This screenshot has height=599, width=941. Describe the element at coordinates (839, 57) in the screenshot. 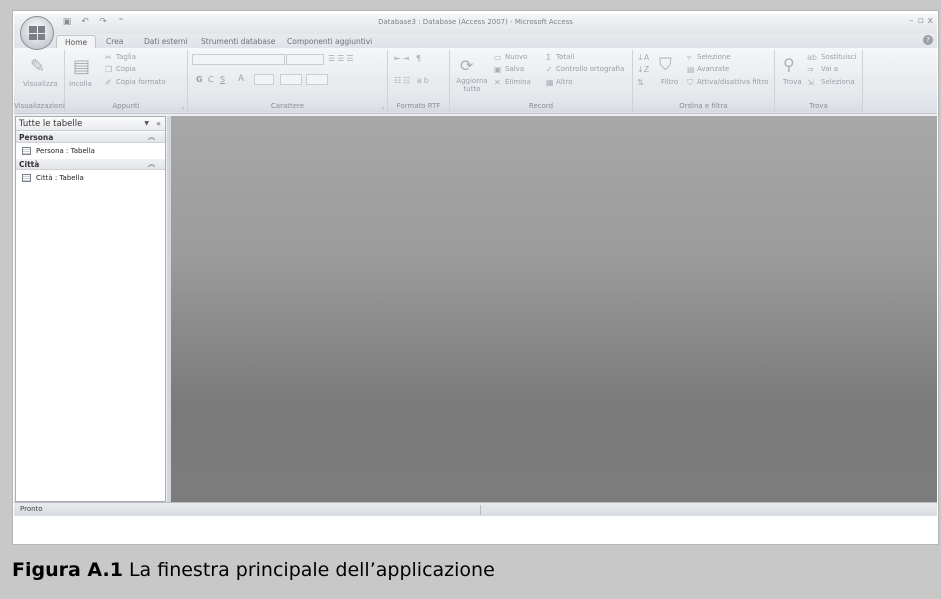

I see `sostituisci-button: Sostituisci` at that location.